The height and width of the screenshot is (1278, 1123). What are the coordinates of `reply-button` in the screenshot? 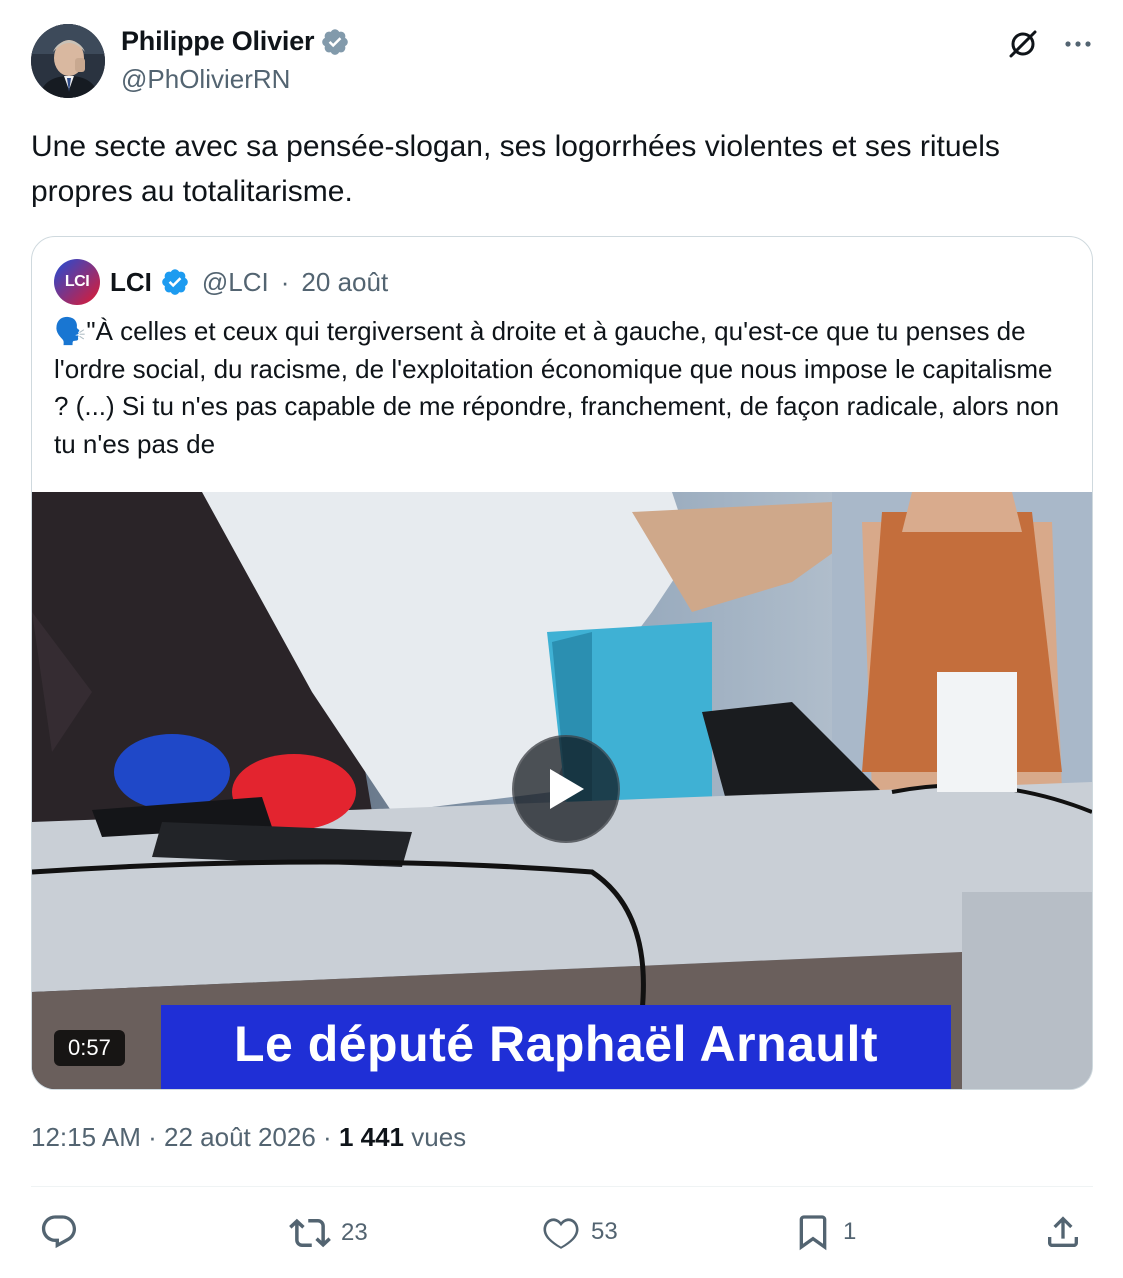 It's located at (59, 1232).